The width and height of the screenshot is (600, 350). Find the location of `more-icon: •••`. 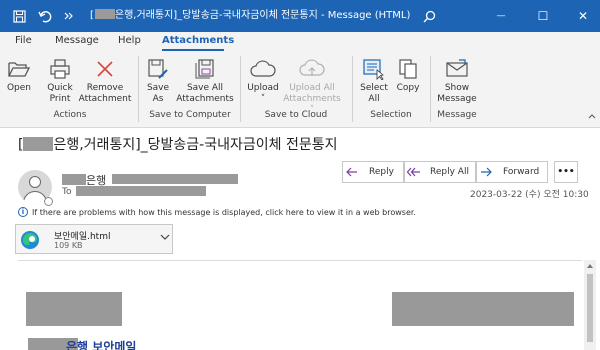

more-icon: ••• is located at coordinates (566, 172).